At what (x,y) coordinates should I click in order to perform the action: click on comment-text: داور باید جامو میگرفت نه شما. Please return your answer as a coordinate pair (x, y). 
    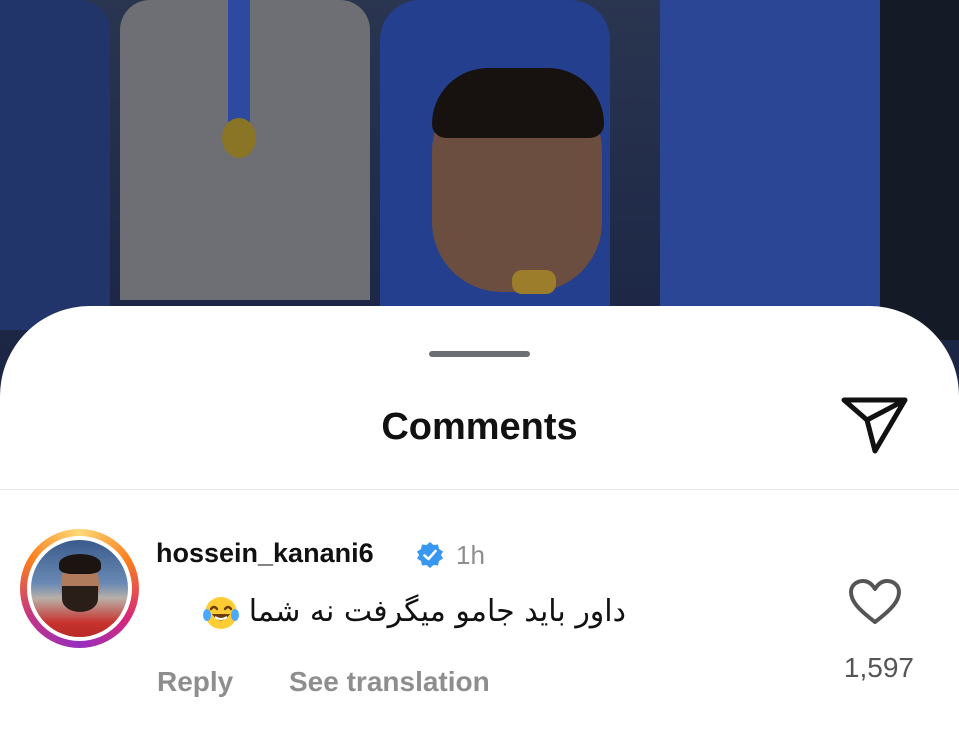
    Looking at the image, I should click on (391, 612).